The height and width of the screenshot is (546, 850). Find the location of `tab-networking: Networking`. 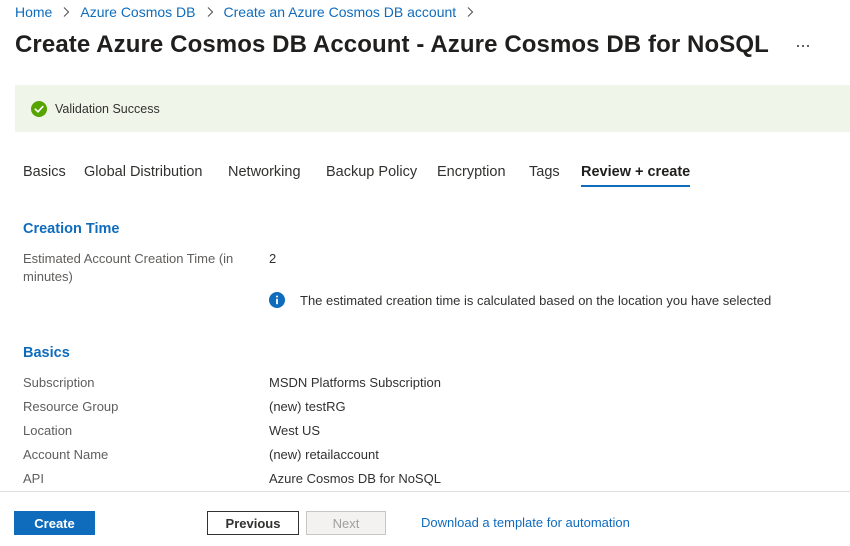

tab-networking: Networking is located at coordinates (264, 175).